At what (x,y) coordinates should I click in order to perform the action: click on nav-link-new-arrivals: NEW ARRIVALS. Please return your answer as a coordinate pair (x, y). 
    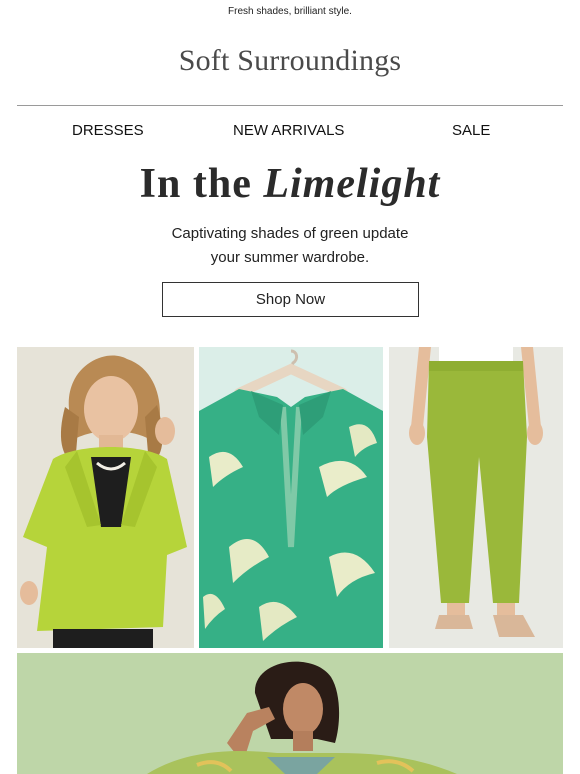
    Looking at the image, I should click on (288, 130).